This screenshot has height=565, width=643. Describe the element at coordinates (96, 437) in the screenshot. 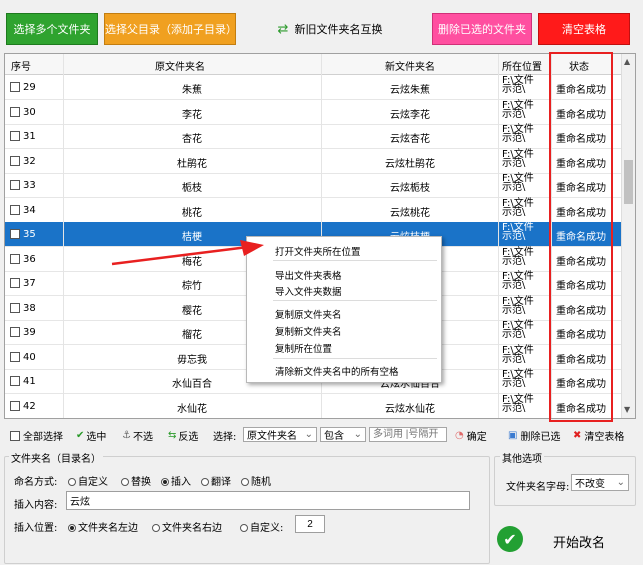

I see `check-label: 选中` at that location.